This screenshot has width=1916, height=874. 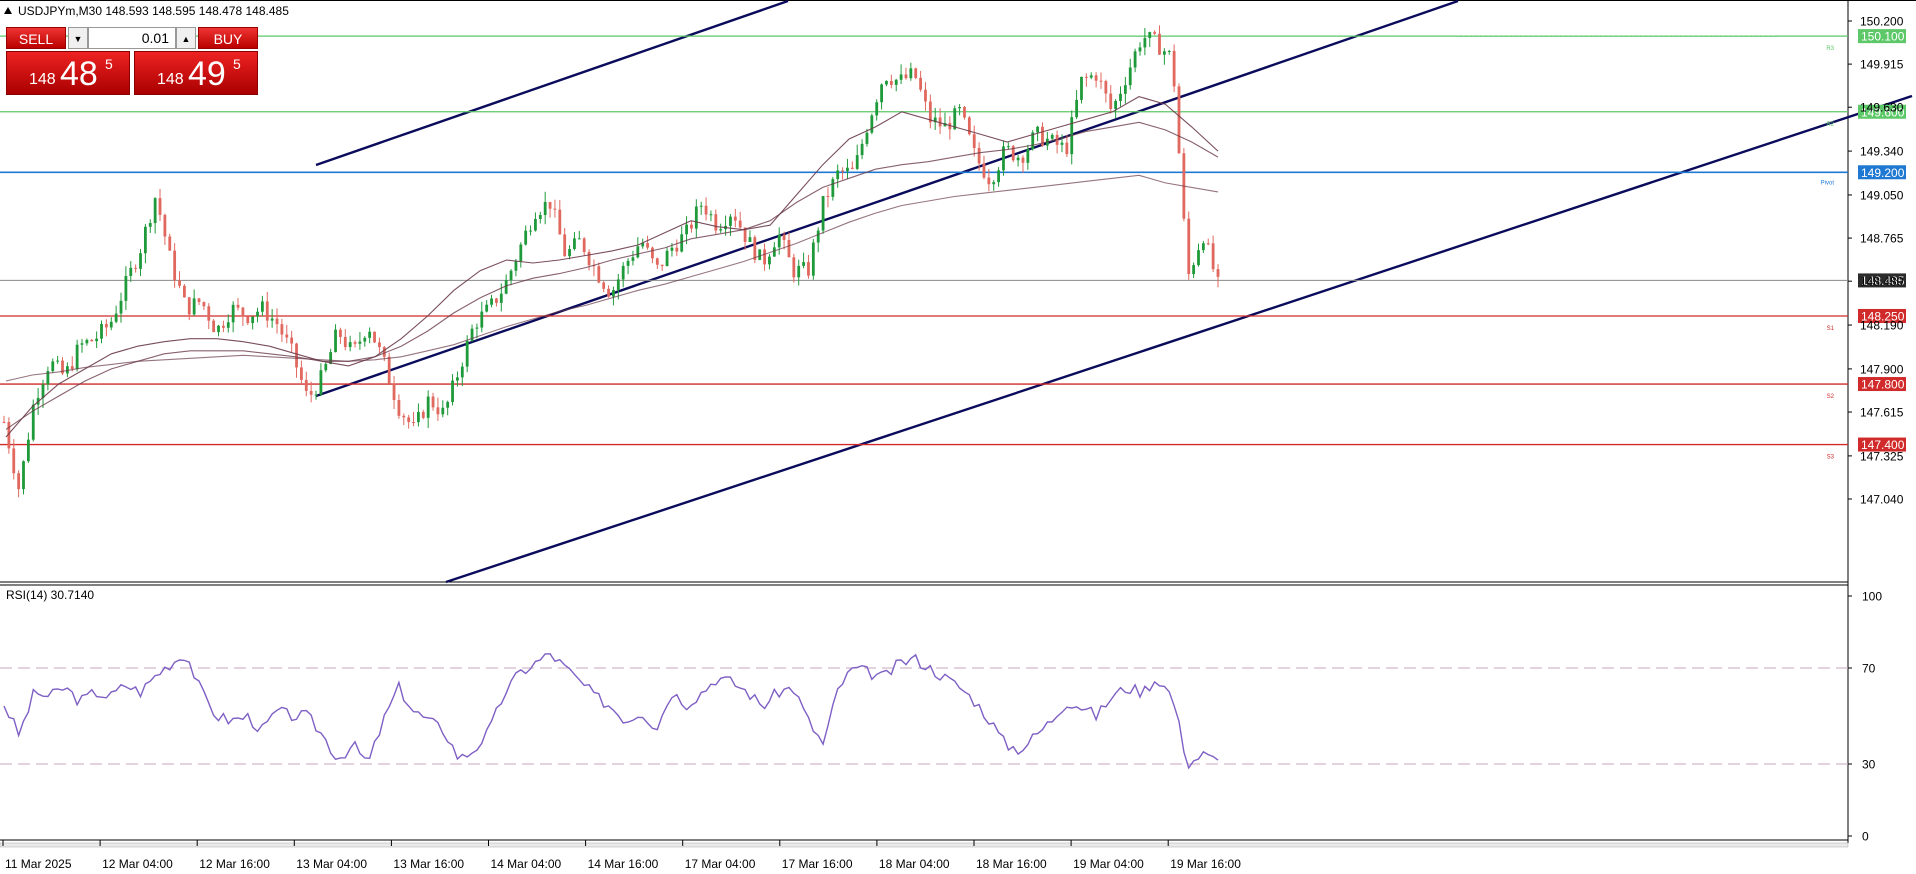 What do you see at coordinates (552, 83) in the screenshot?
I see `channel-upper-line` at bounding box center [552, 83].